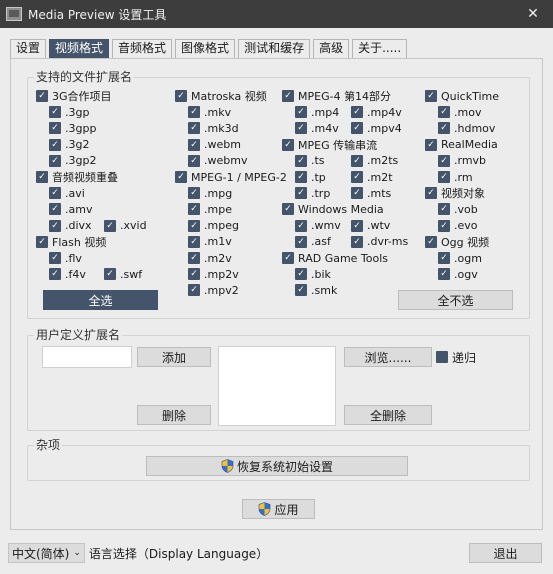 Image resolution: width=553 pixels, height=574 pixels. What do you see at coordinates (466, 128) in the screenshot?
I see `extension-checkbox: ✓ .hdmov` at bounding box center [466, 128].